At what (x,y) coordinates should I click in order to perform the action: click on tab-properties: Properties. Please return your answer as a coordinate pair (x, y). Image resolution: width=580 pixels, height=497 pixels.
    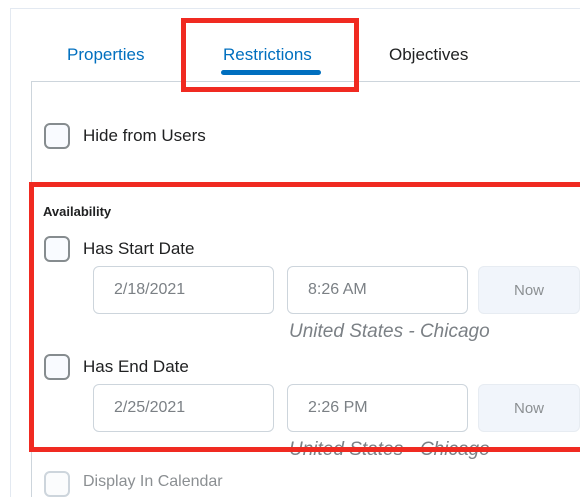
    Looking at the image, I should click on (105, 55).